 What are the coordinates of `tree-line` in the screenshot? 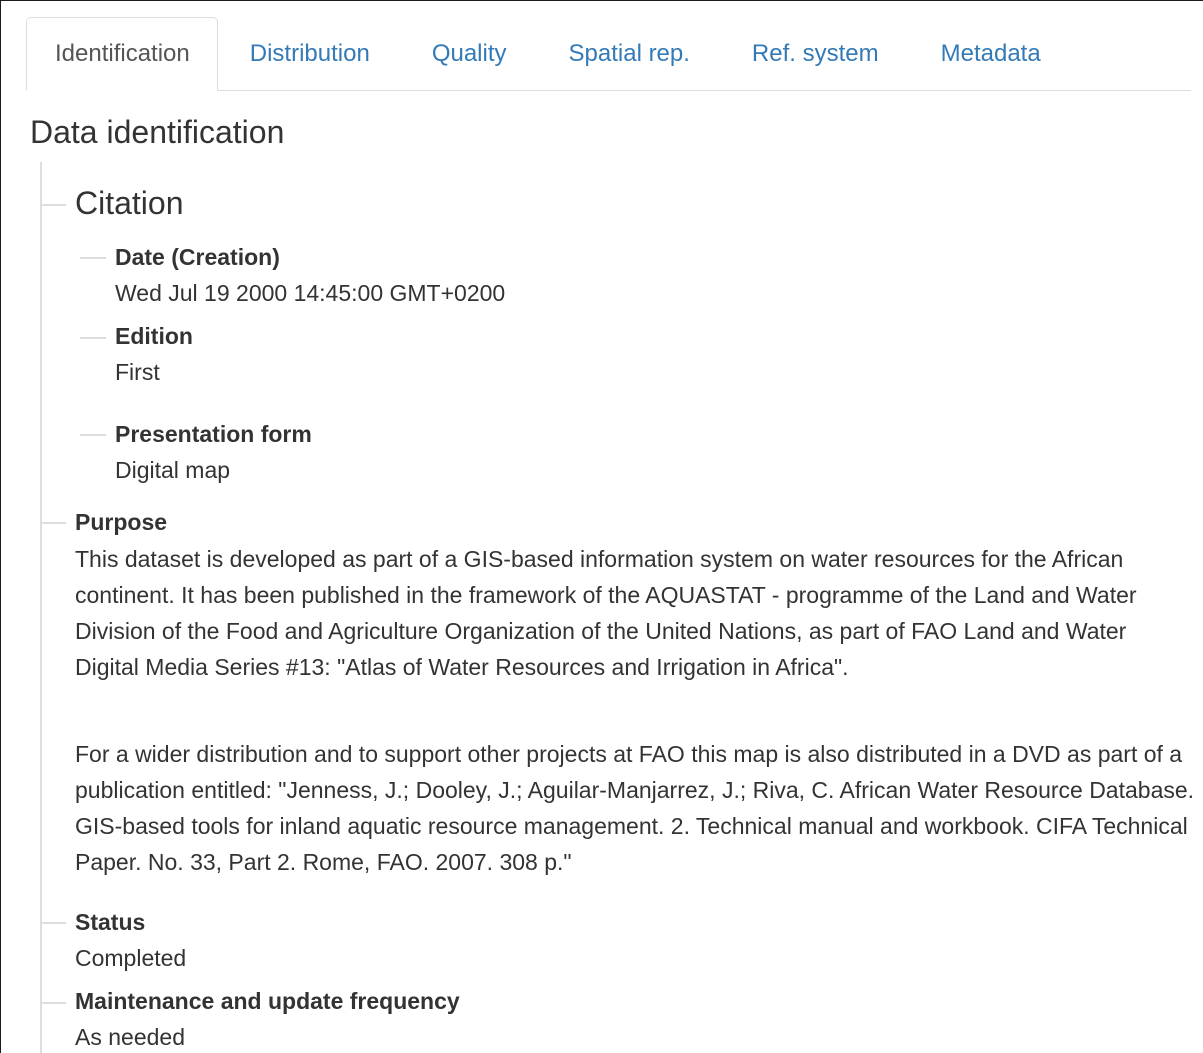 It's located at (41, 607).